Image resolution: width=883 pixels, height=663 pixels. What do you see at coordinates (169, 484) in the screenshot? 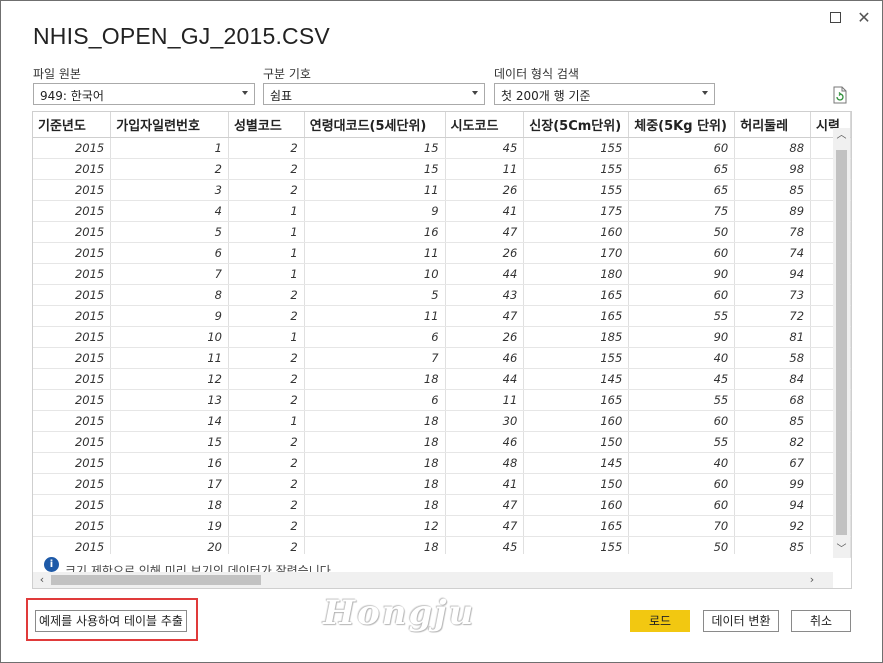
I see `table-cell: 17` at bounding box center [169, 484].